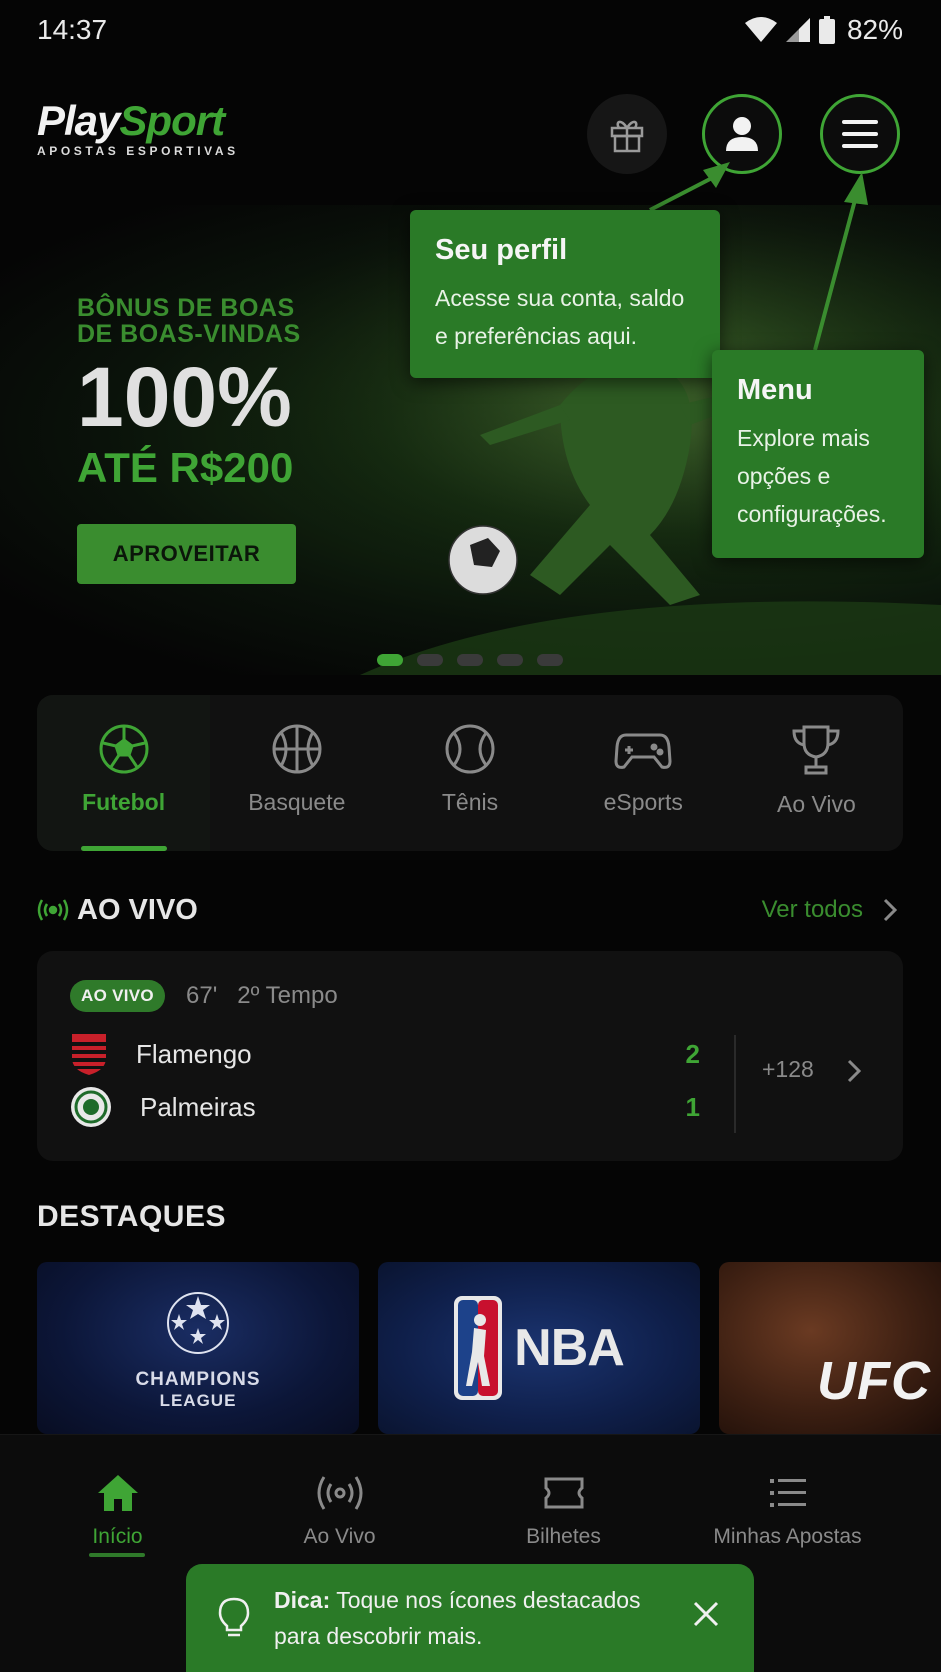 The width and height of the screenshot is (941, 1672). What do you see at coordinates (123, 848) in the screenshot?
I see `active-tab-indicator` at bounding box center [123, 848].